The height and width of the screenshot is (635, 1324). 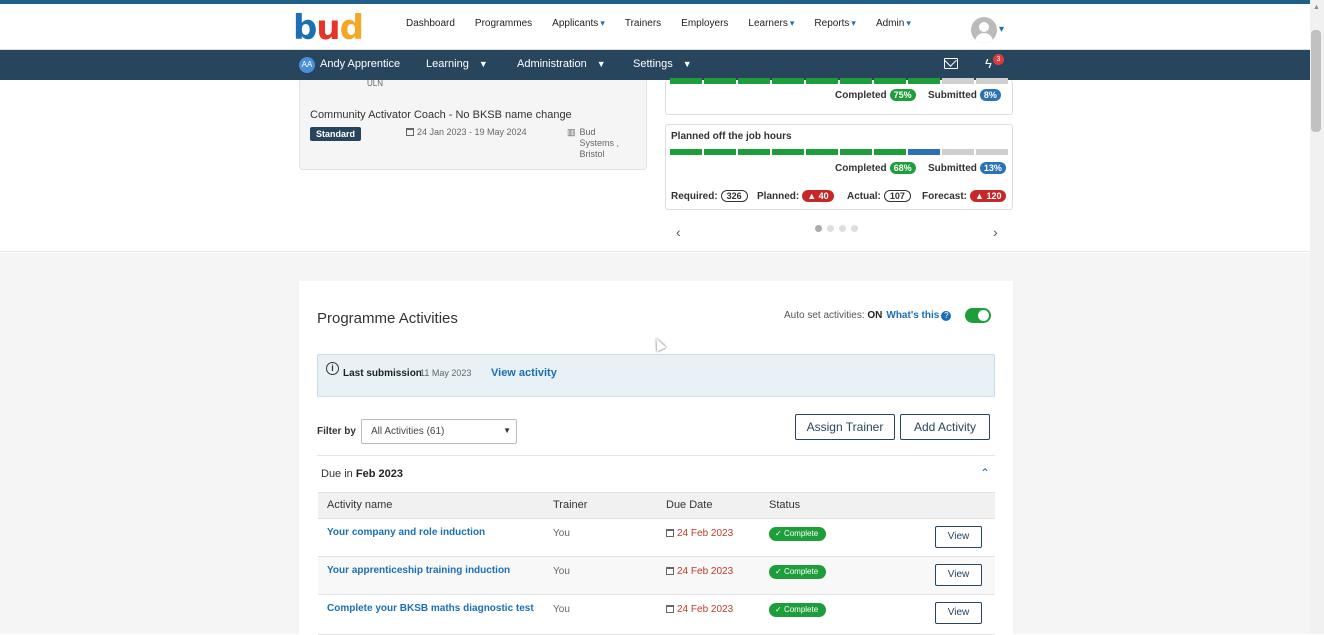 What do you see at coordinates (893, 23) in the screenshot?
I see `nav-item-admin: Admin ▾` at bounding box center [893, 23].